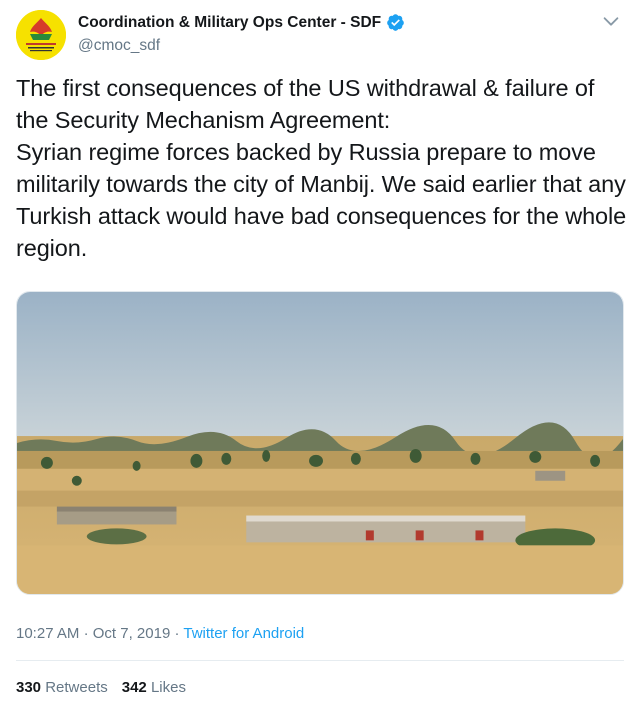 The image size is (640, 713). I want to click on likes-stat: 342 Likes, so click(154, 687).